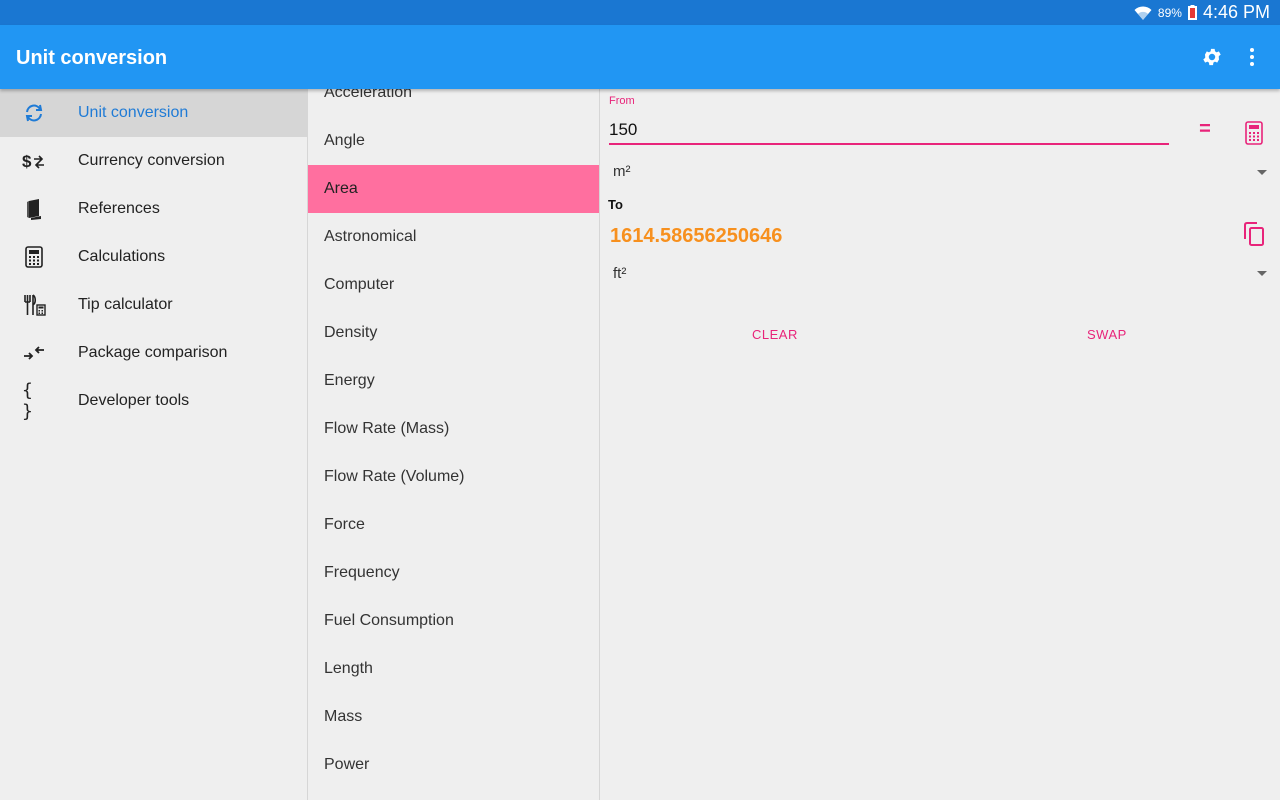 This screenshot has height=800, width=1280. I want to click on clear-button: CLEAR, so click(775, 334).